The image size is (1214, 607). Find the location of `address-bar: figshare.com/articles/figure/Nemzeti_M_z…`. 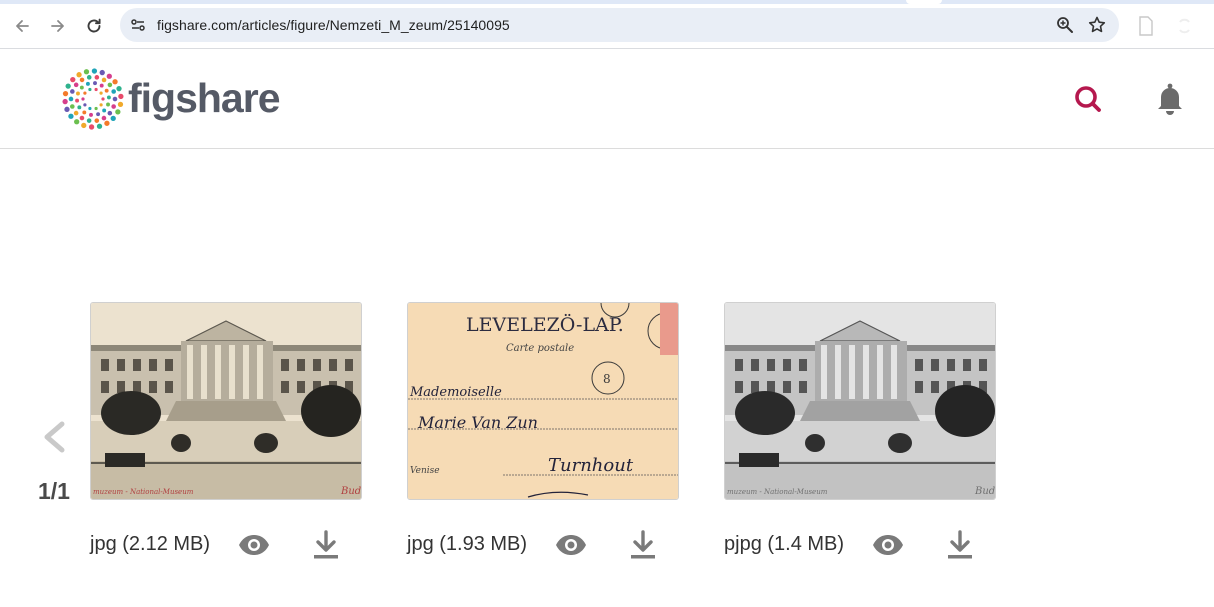

address-bar: figshare.com/articles/figure/Nemzeti_M_z… is located at coordinates (619, 25).